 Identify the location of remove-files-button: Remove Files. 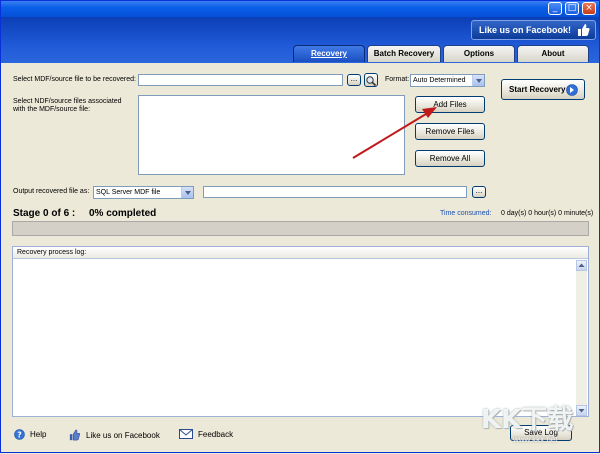
(450, 131).